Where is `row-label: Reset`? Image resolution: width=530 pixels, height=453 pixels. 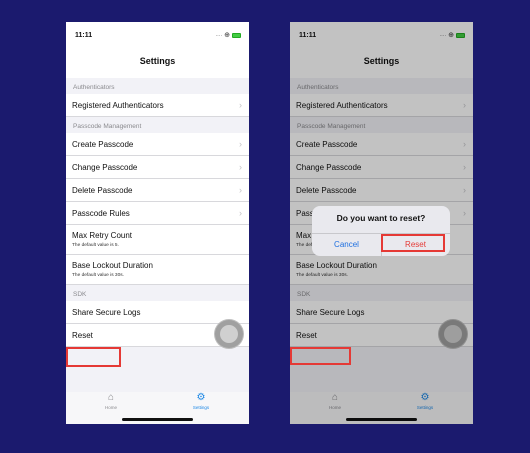 row-label: Reset is located at coordinates (82, 335).